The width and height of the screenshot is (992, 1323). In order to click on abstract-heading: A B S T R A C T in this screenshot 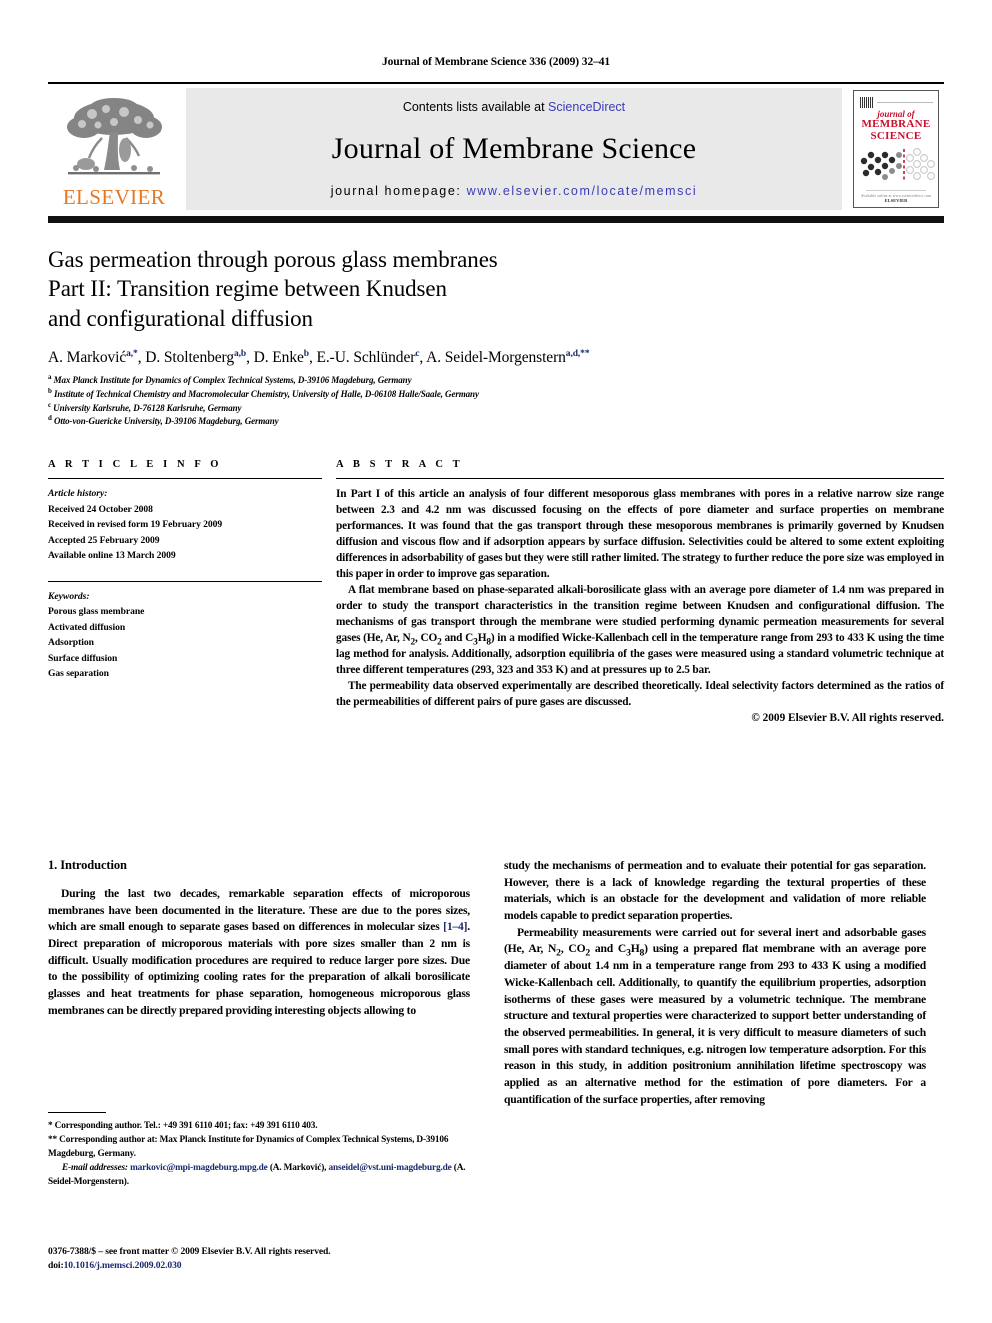, I will do `click(400, 464)`.